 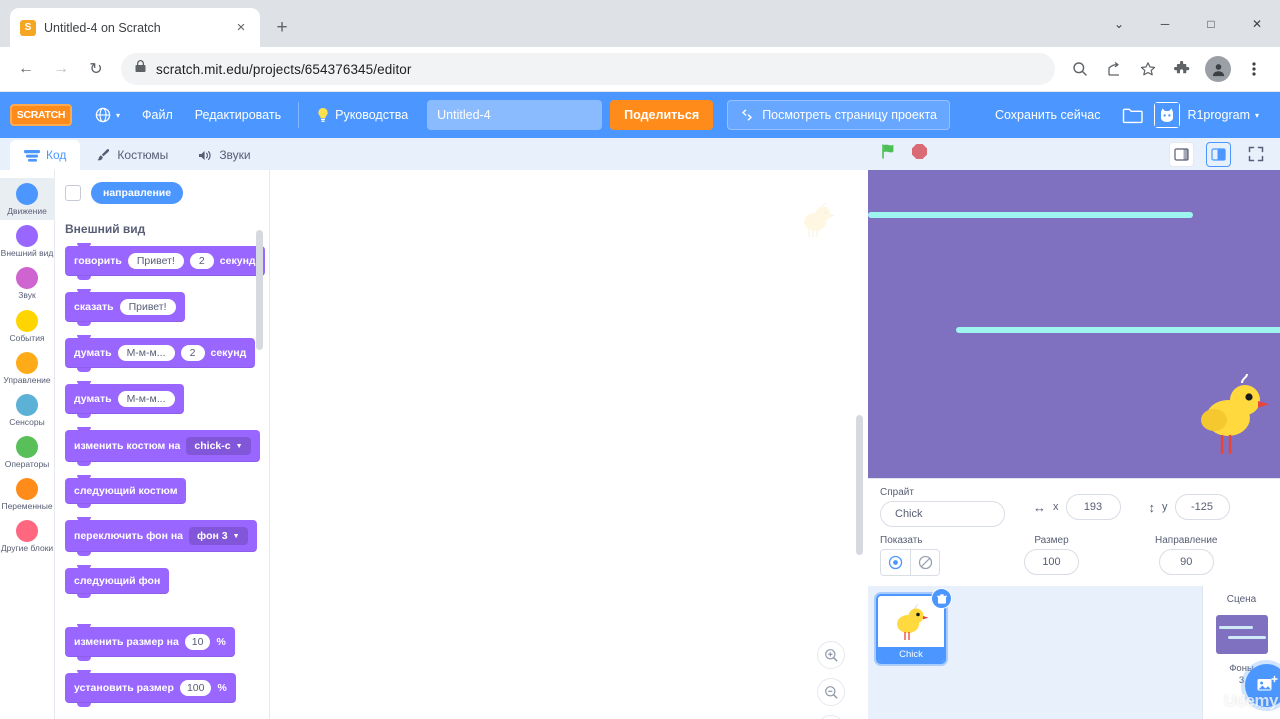 I want to click on window-close-icon: ✕, so click(x=1257, y=24).